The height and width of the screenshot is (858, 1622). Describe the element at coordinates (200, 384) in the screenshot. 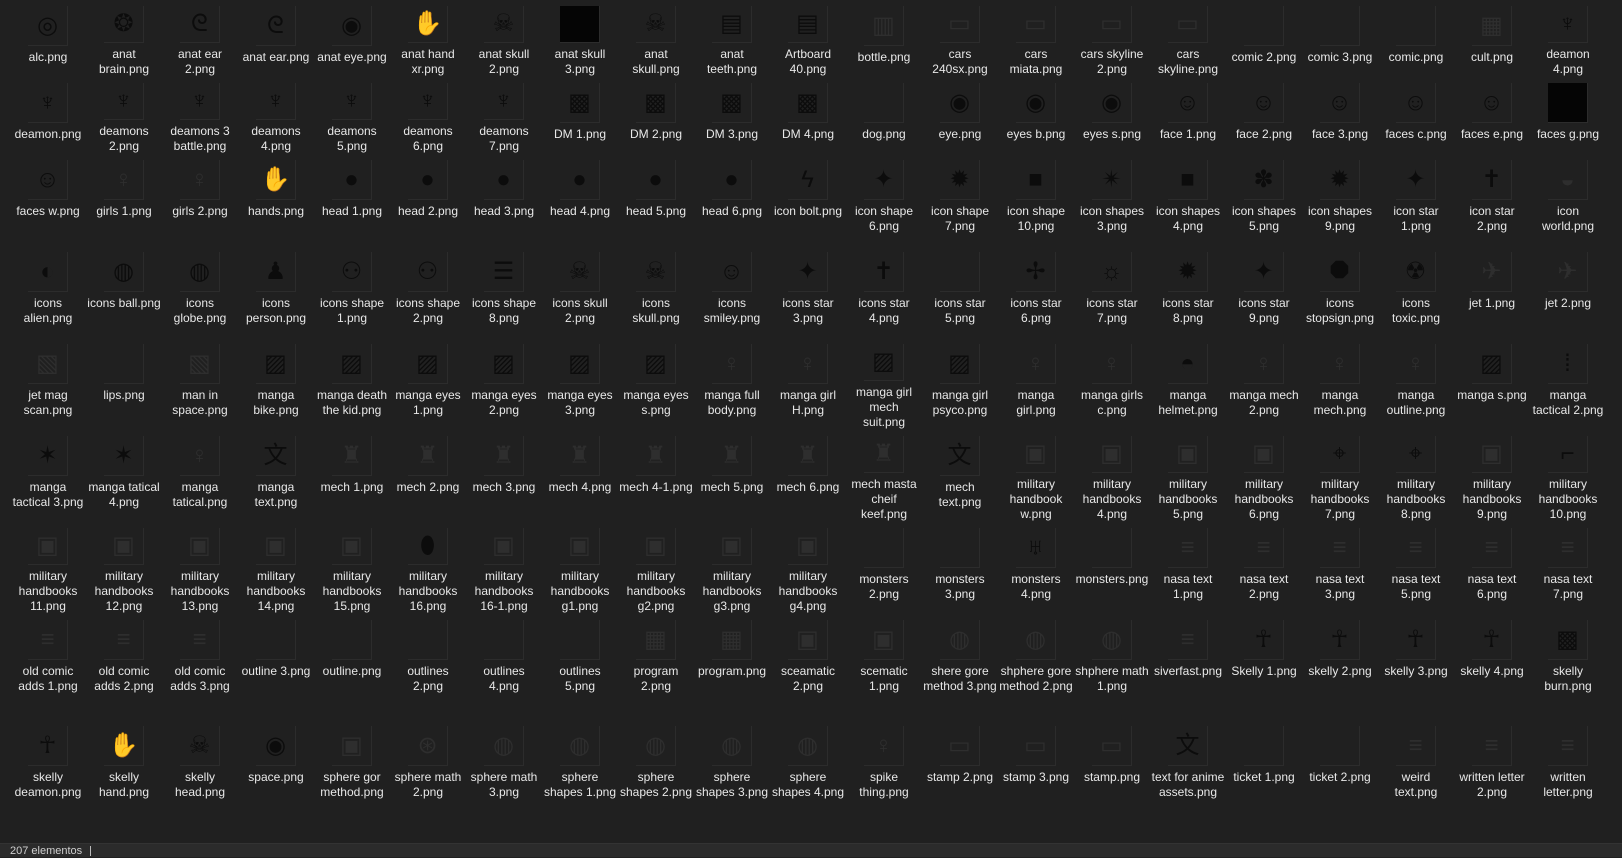

I see `file-item: ▧ man in space.png` at that location.